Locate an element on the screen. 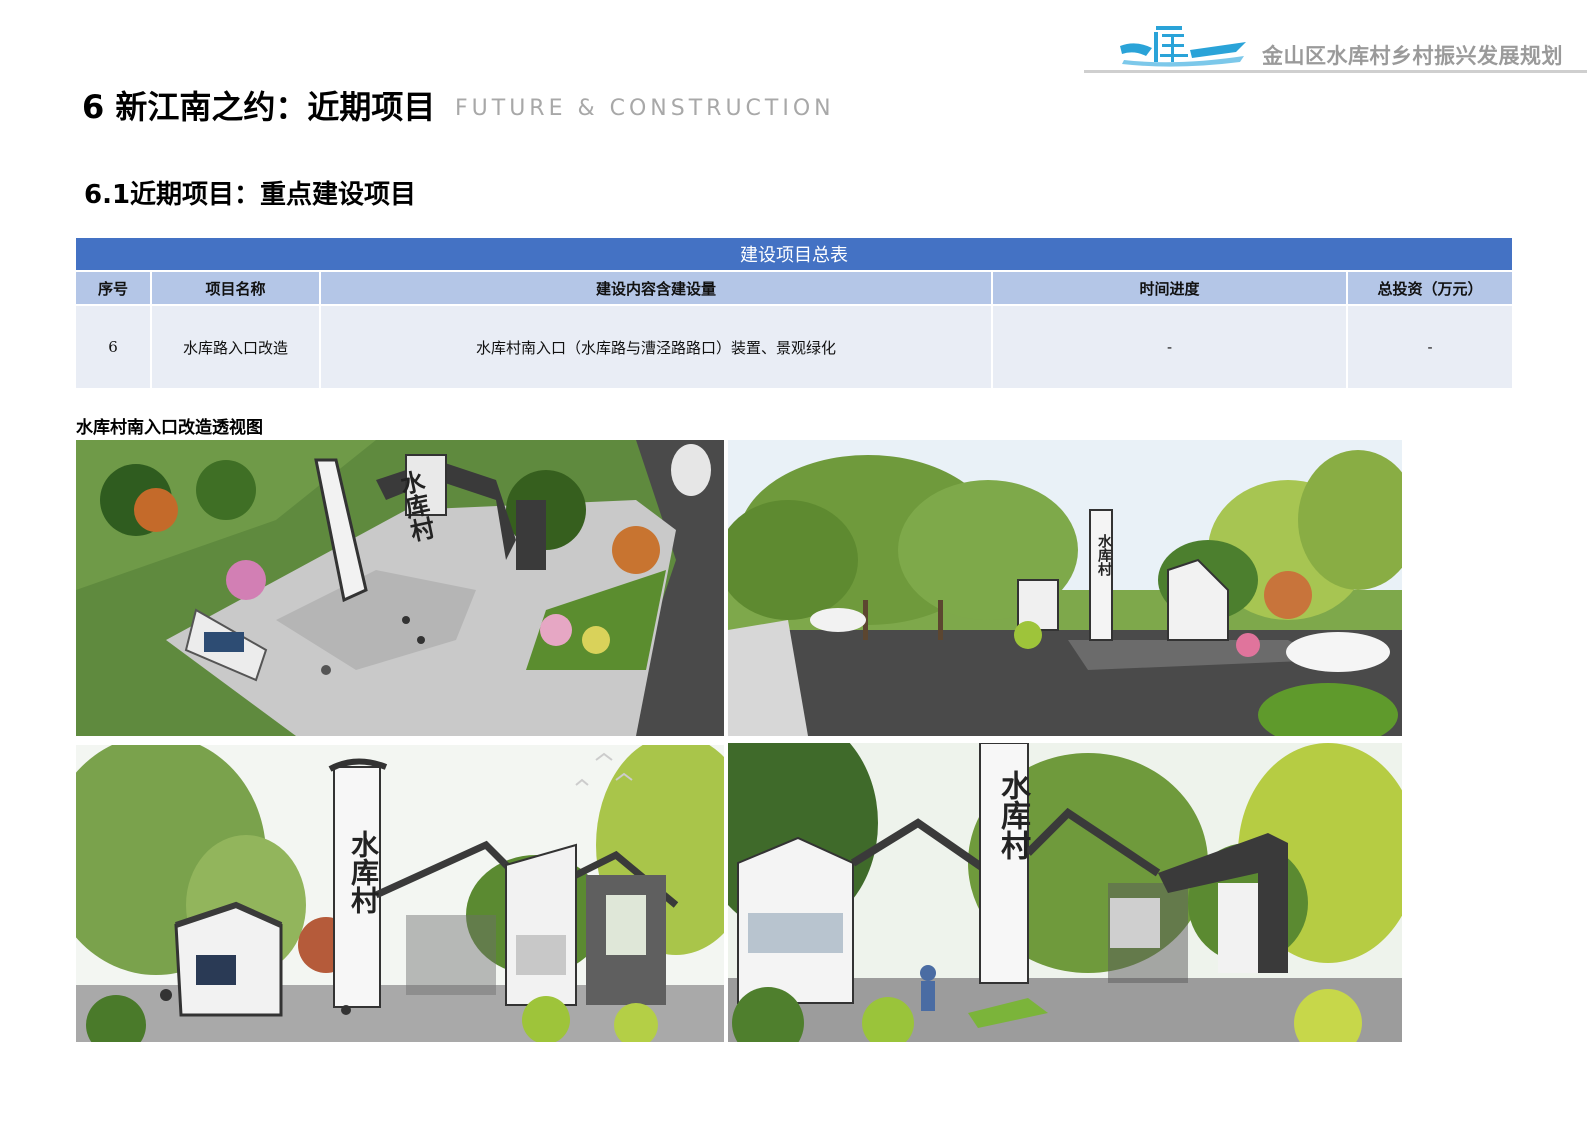 This screenshot has height=1123, width=1587. column-header-schedule: 时间进度 is located at coordinates (1170, 287).